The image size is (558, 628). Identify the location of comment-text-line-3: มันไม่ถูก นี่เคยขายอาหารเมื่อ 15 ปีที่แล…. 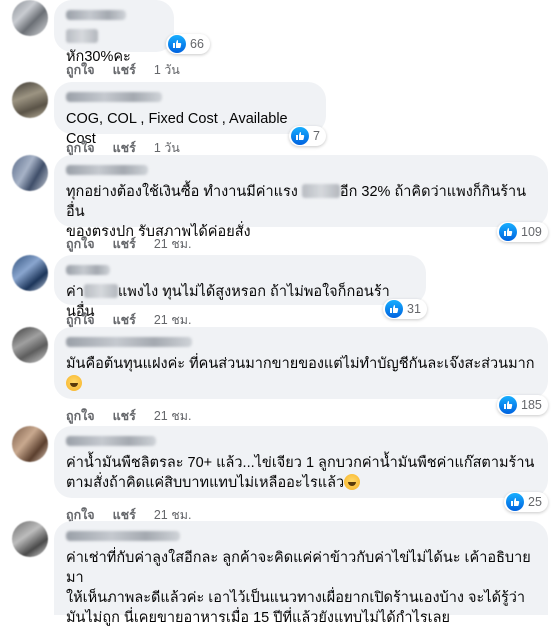
(258, 618).